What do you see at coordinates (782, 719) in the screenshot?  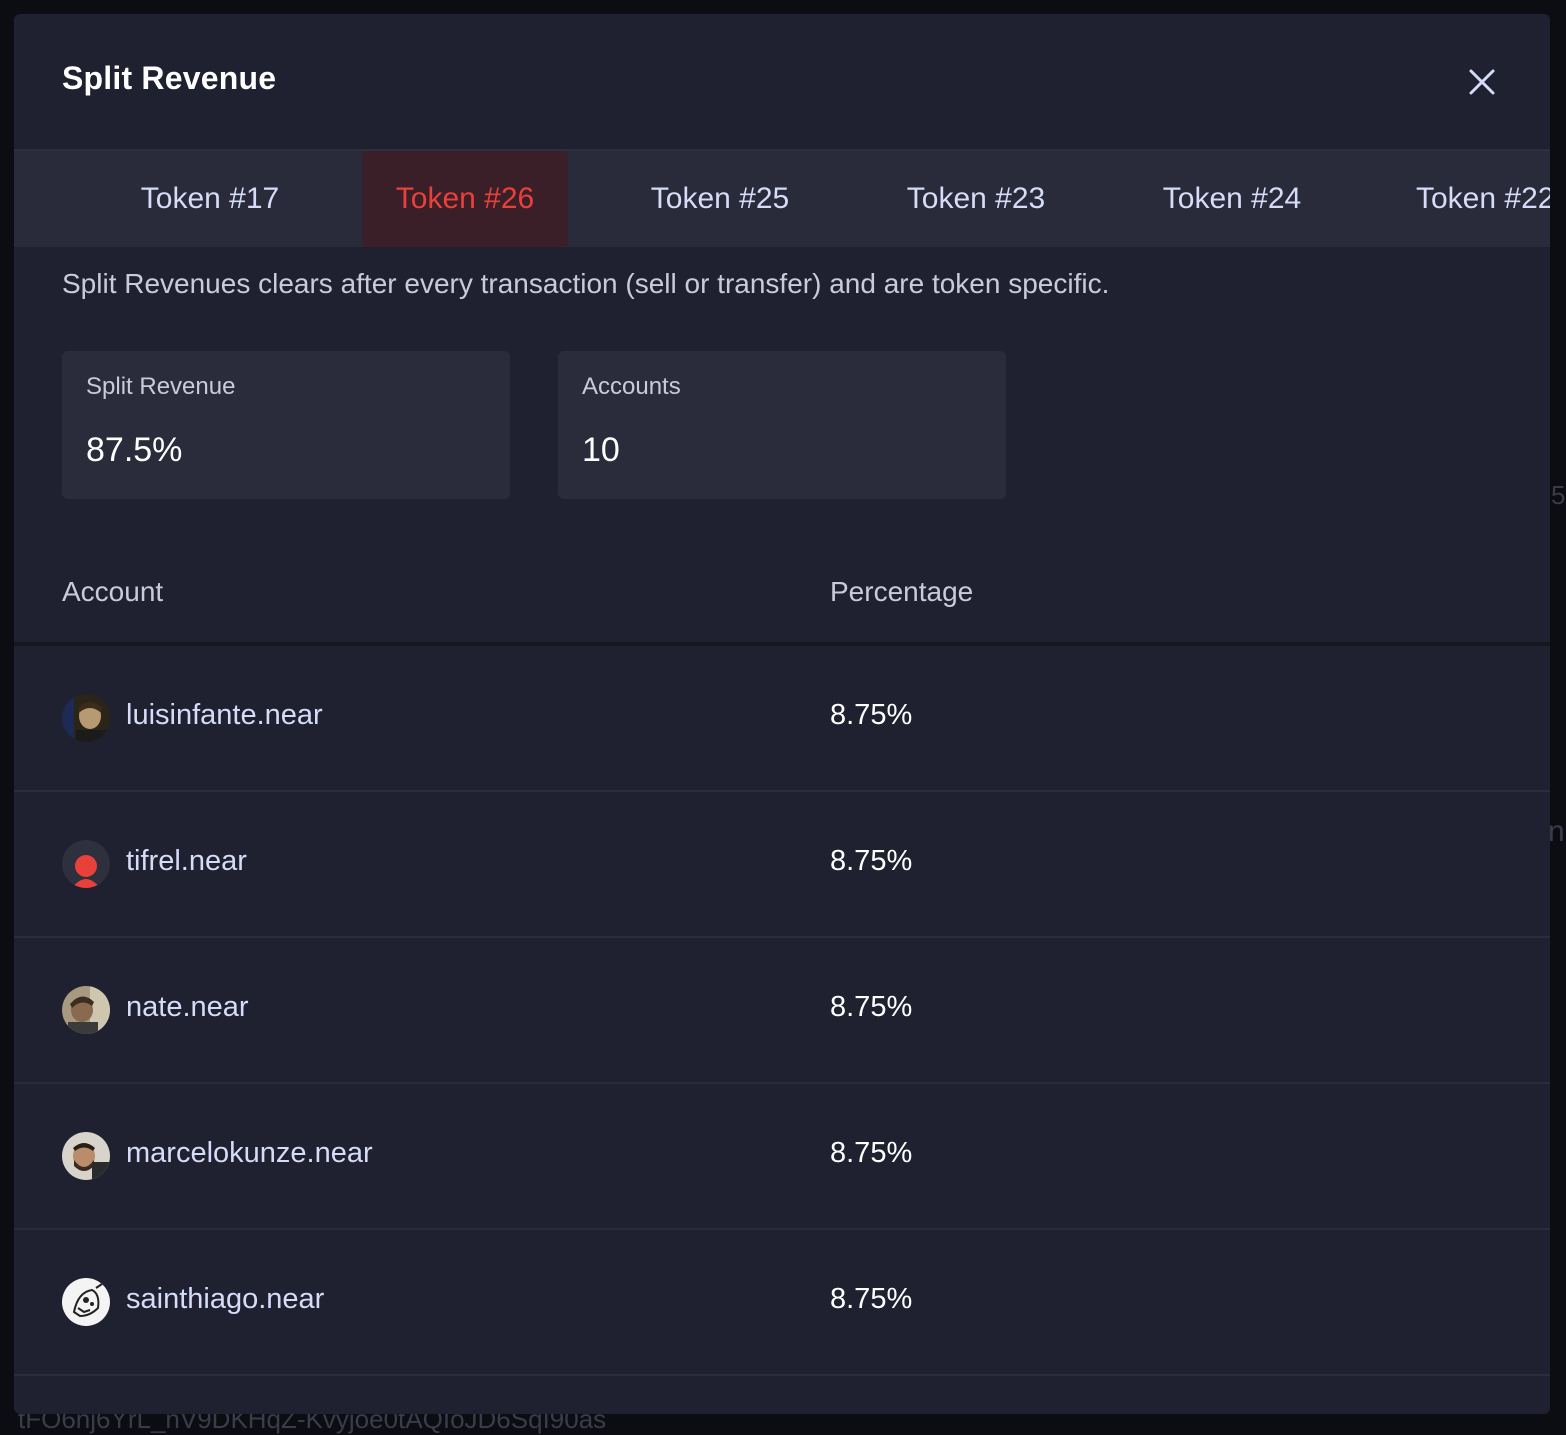 I see `table-row: luisinfante.near 8.75%` at bounding box center [782, 719].